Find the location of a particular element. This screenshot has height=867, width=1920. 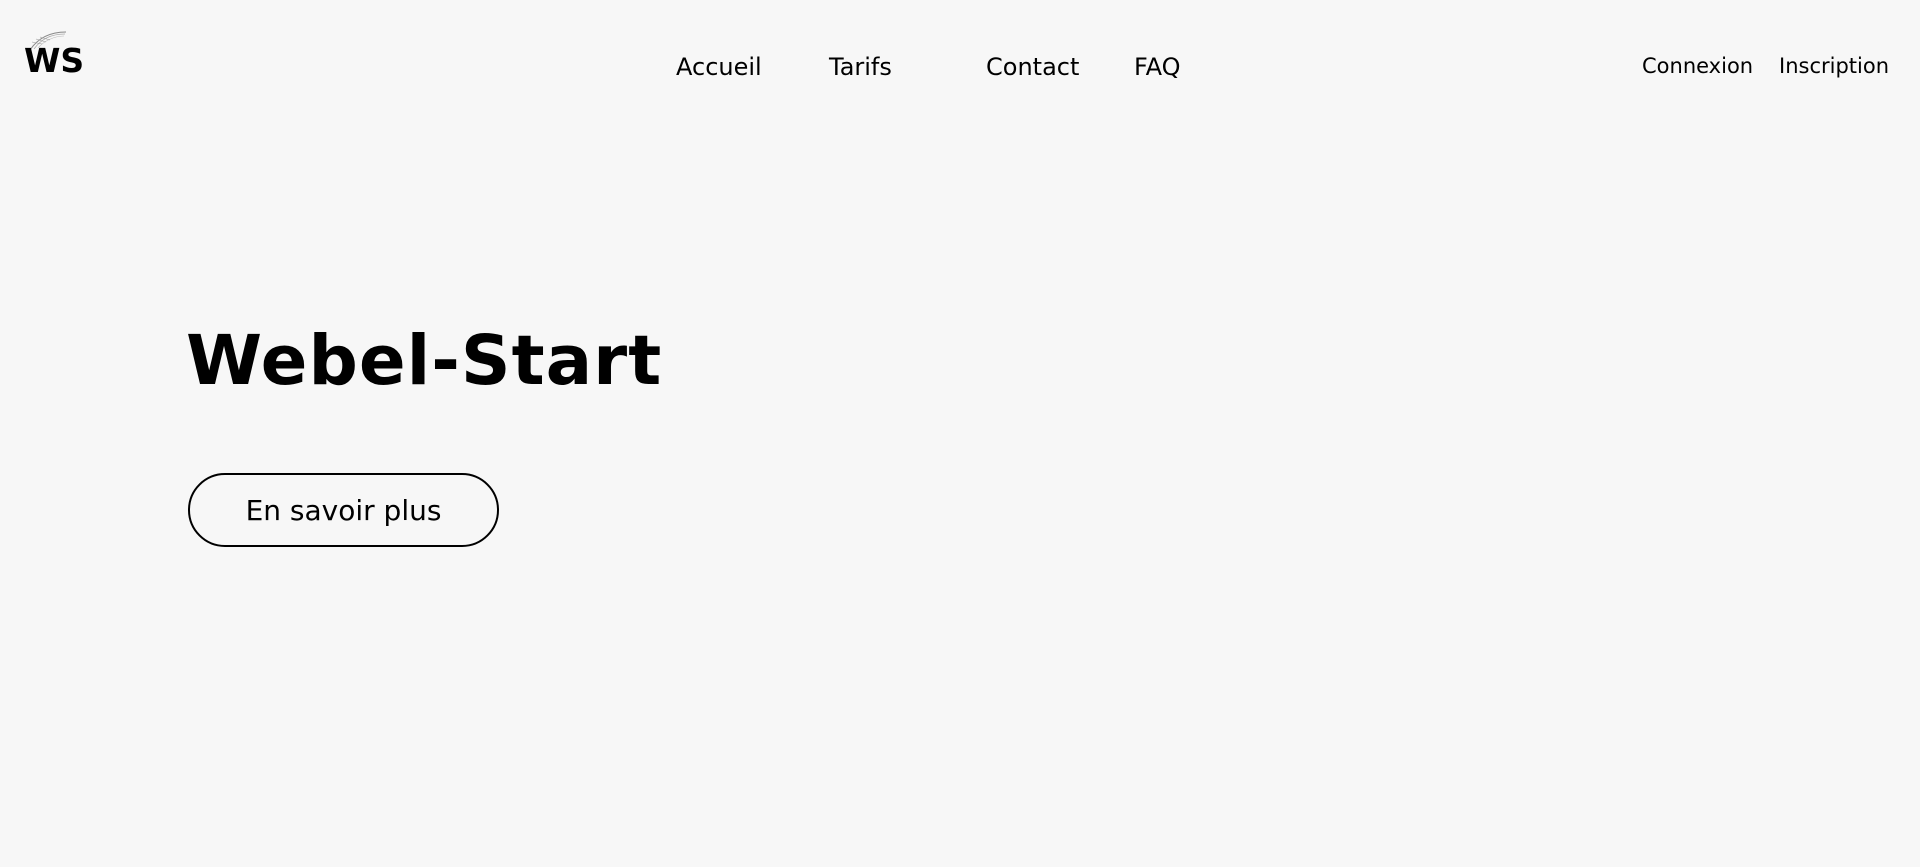

nav-link-home: Accueil is located at coordinates (719, 67).